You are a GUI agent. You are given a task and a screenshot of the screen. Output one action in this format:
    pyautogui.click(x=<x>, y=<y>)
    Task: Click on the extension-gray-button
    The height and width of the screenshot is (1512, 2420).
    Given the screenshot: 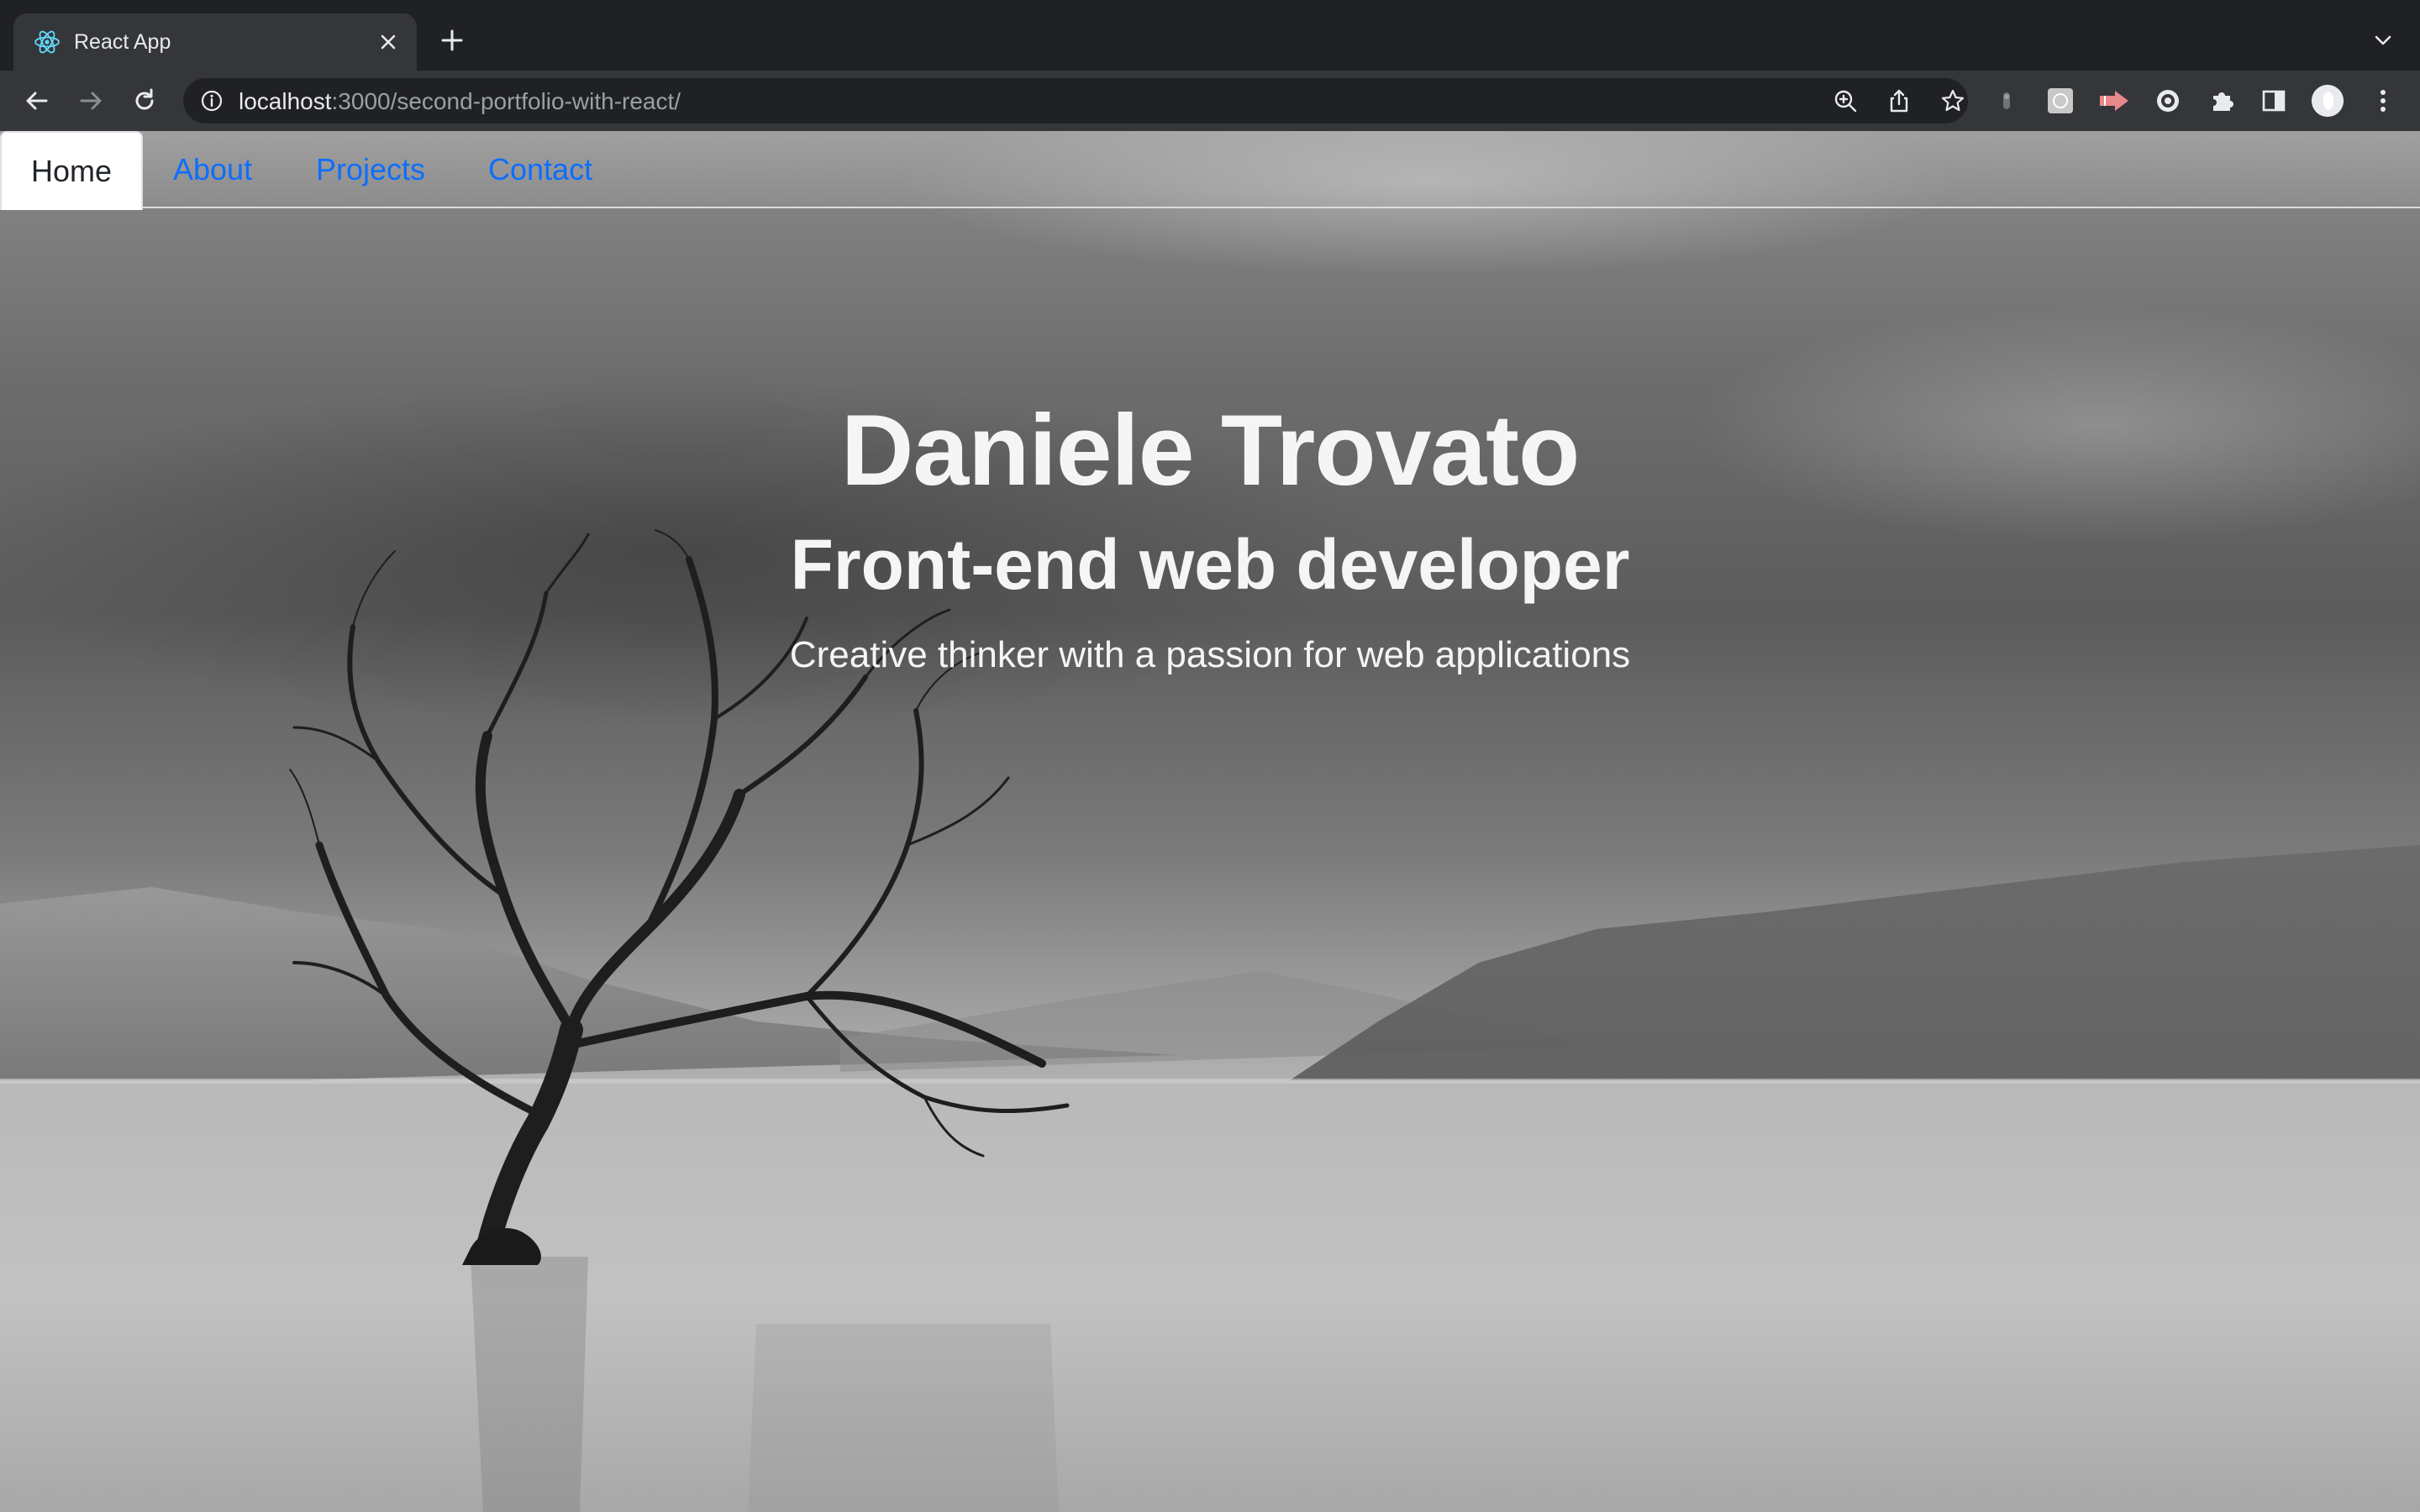 What is the action you would take?
    pyautogui.click(x=2006, y=101)
    